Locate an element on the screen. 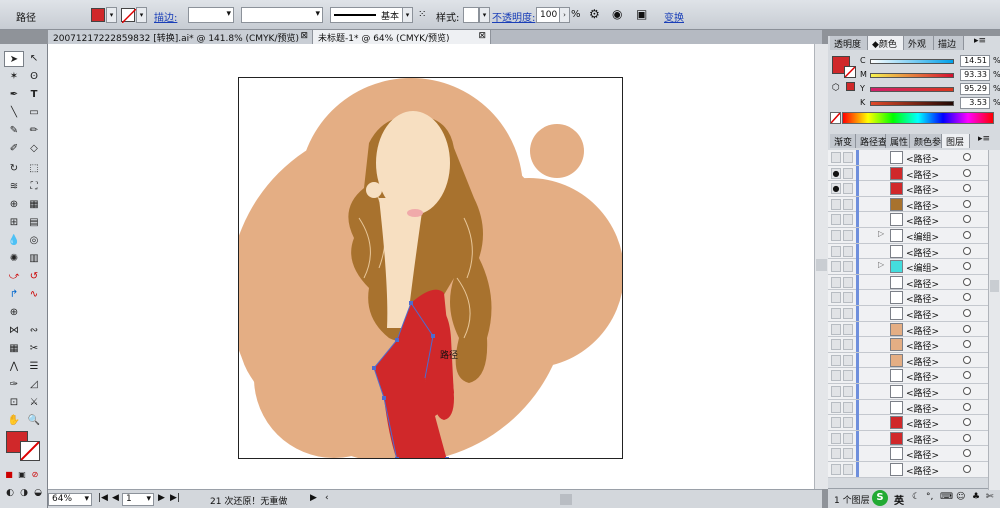  live-paint-selection-icon: ↺ is located at coordinates (34, 277).